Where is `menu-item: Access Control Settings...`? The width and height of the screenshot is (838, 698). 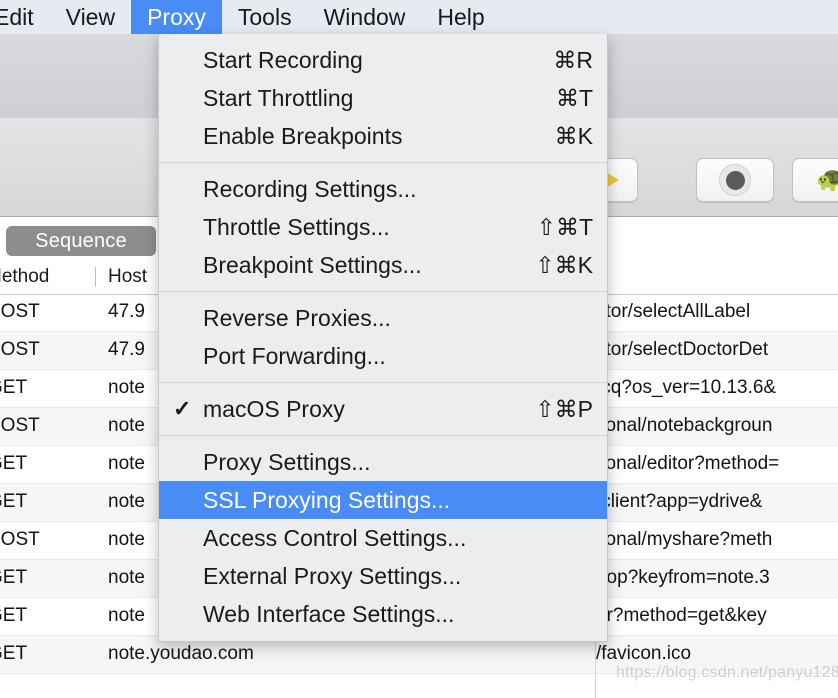 menu-item: Access Control Settings... is located at coordinates (383, 538).